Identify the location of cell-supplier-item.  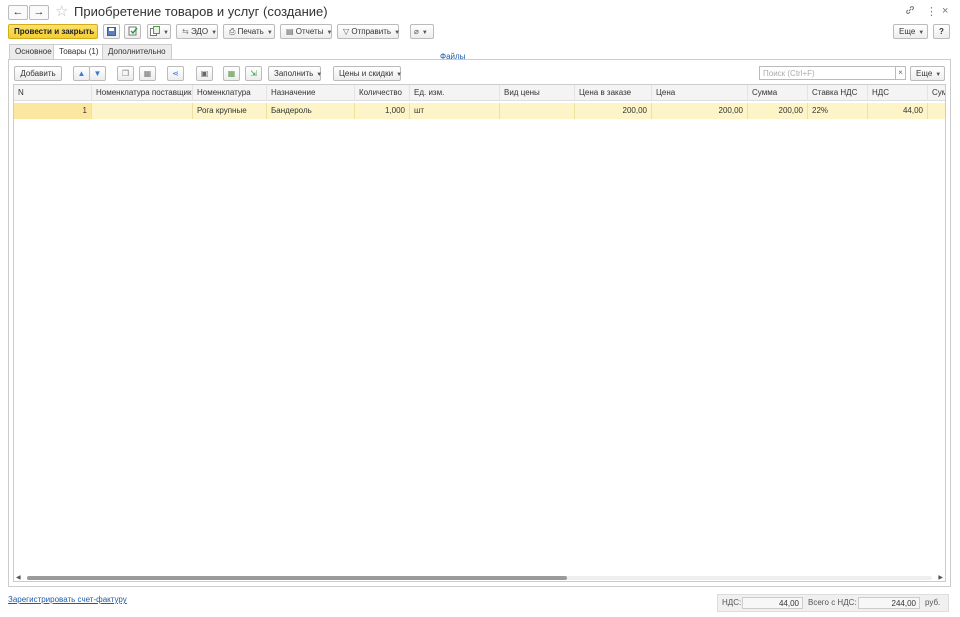
(142, 111).